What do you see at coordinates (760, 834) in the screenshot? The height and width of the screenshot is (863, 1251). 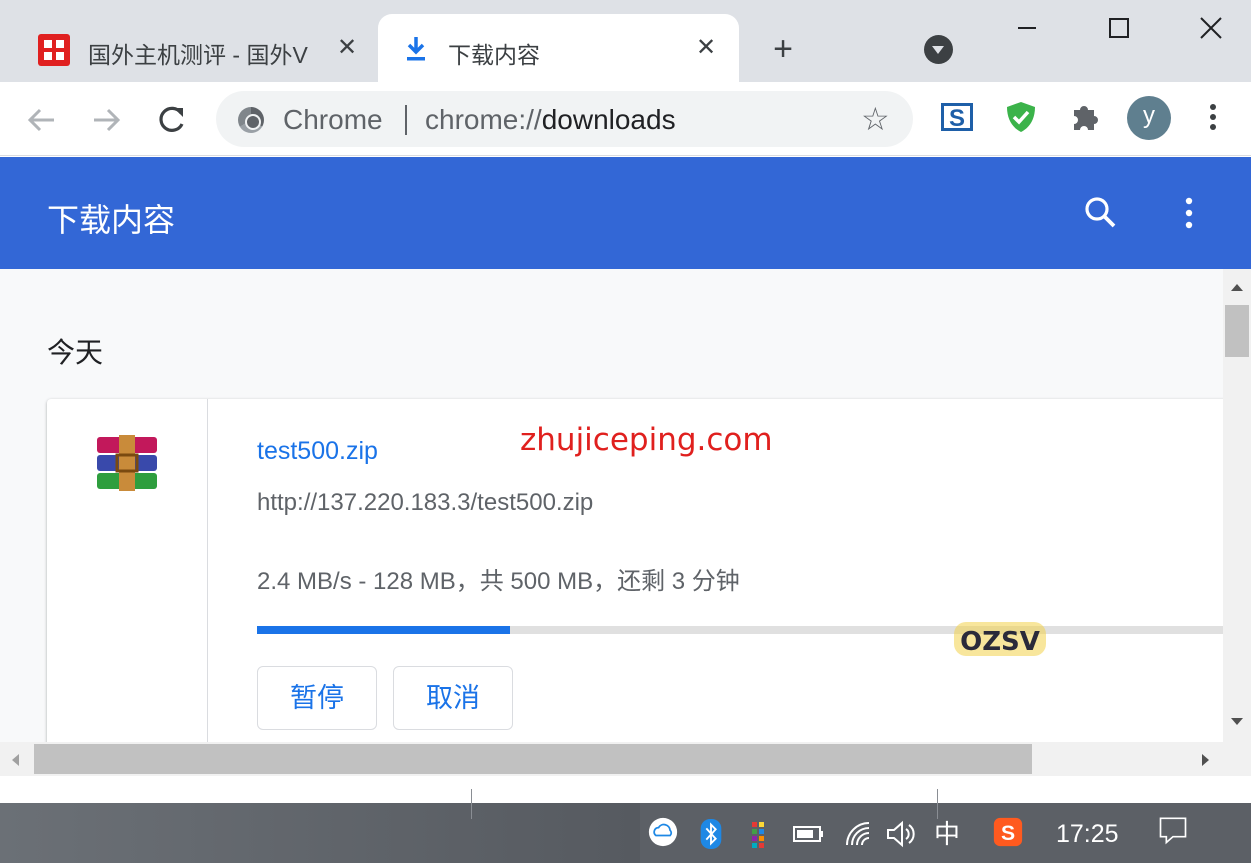 I see `color-grid-icon` at bounding box center [760, 834].